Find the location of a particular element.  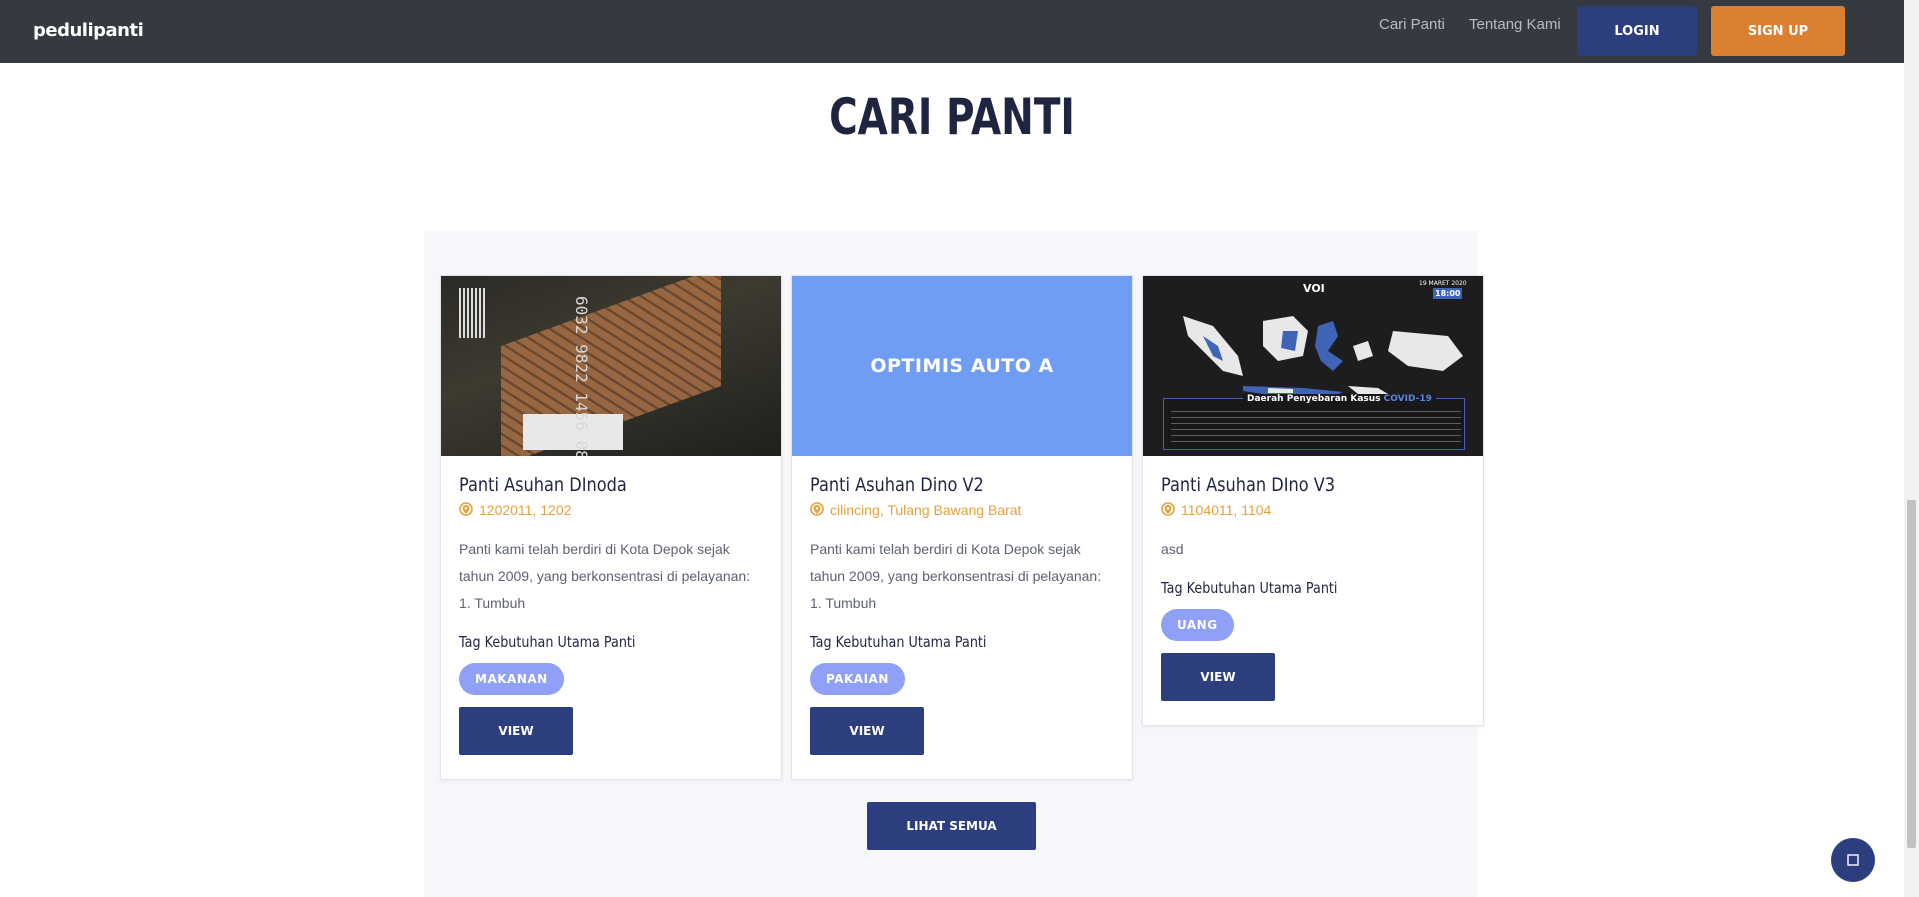

page-title: CARI PANTI is located at coordinates (952, 117).